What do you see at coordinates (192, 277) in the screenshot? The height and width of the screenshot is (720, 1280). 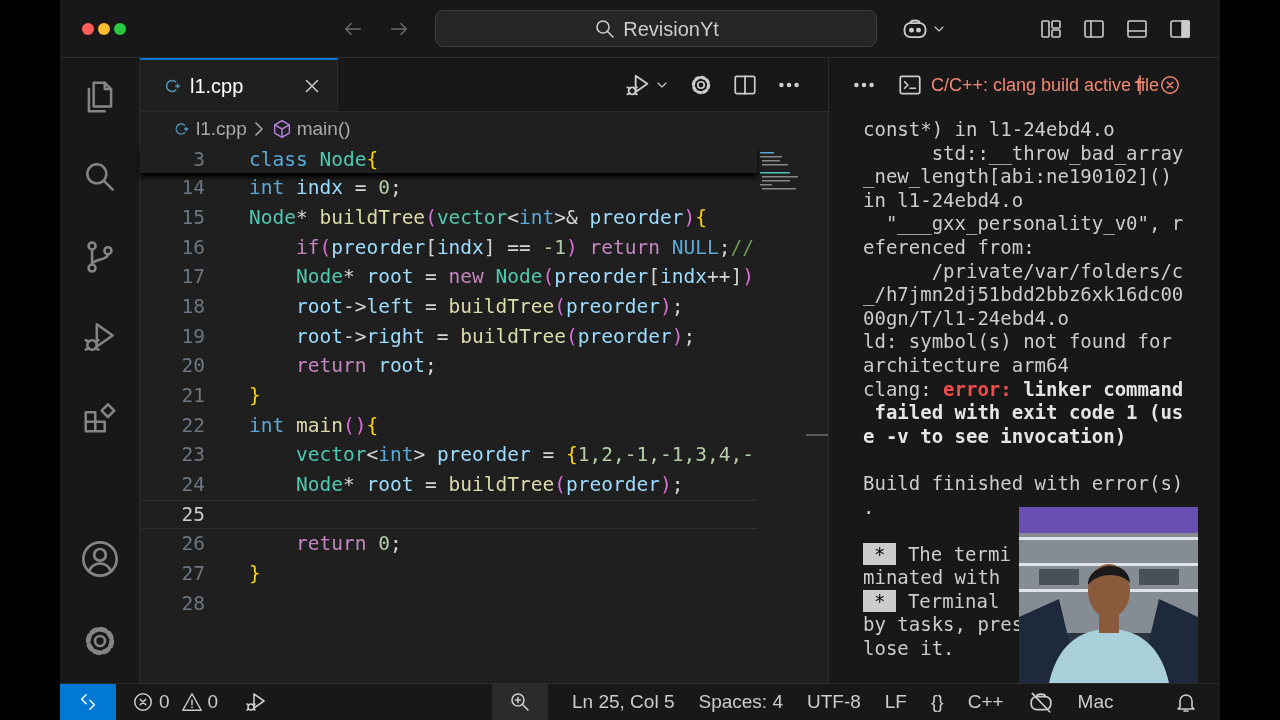 I see `line-number: 17` at bounding box center [192, 277].